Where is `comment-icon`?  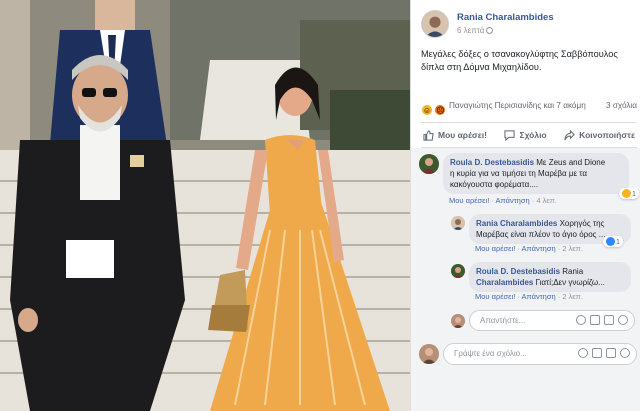 comment-icon is located at coordinates (510, 135).